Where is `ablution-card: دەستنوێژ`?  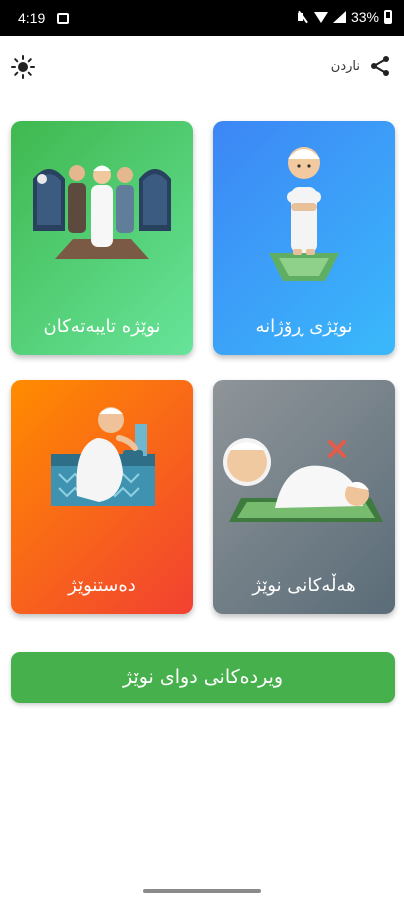 ablution-card: دەستنوێژ is located at coordinates (102, 497).